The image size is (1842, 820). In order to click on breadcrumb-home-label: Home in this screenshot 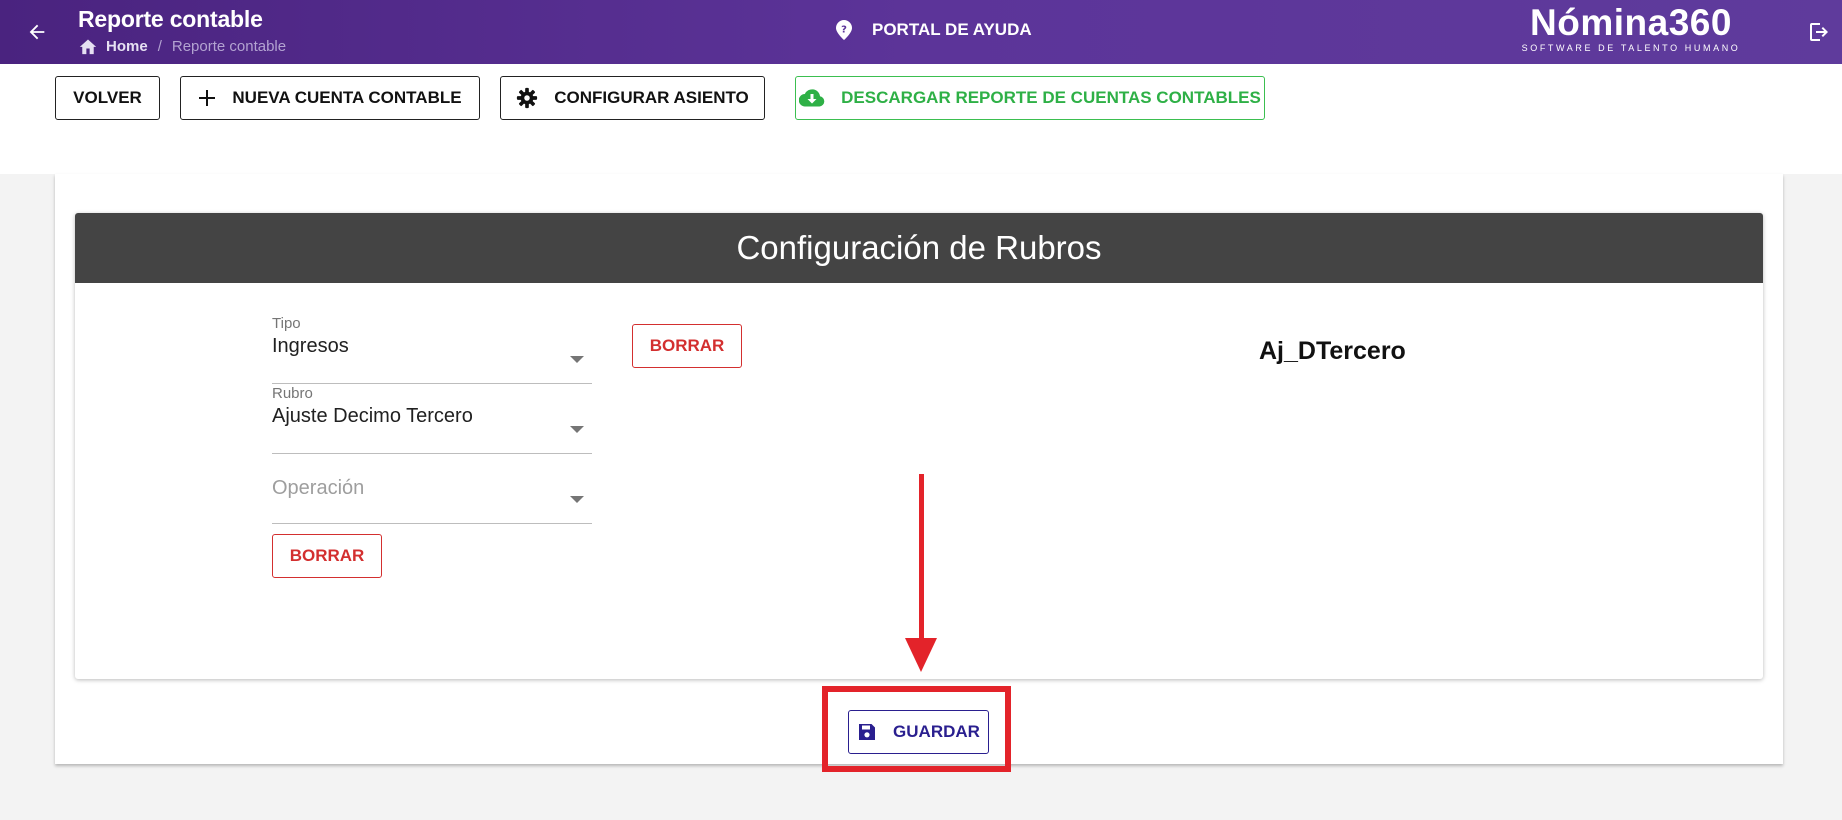, I will do `click(127, 46)`.